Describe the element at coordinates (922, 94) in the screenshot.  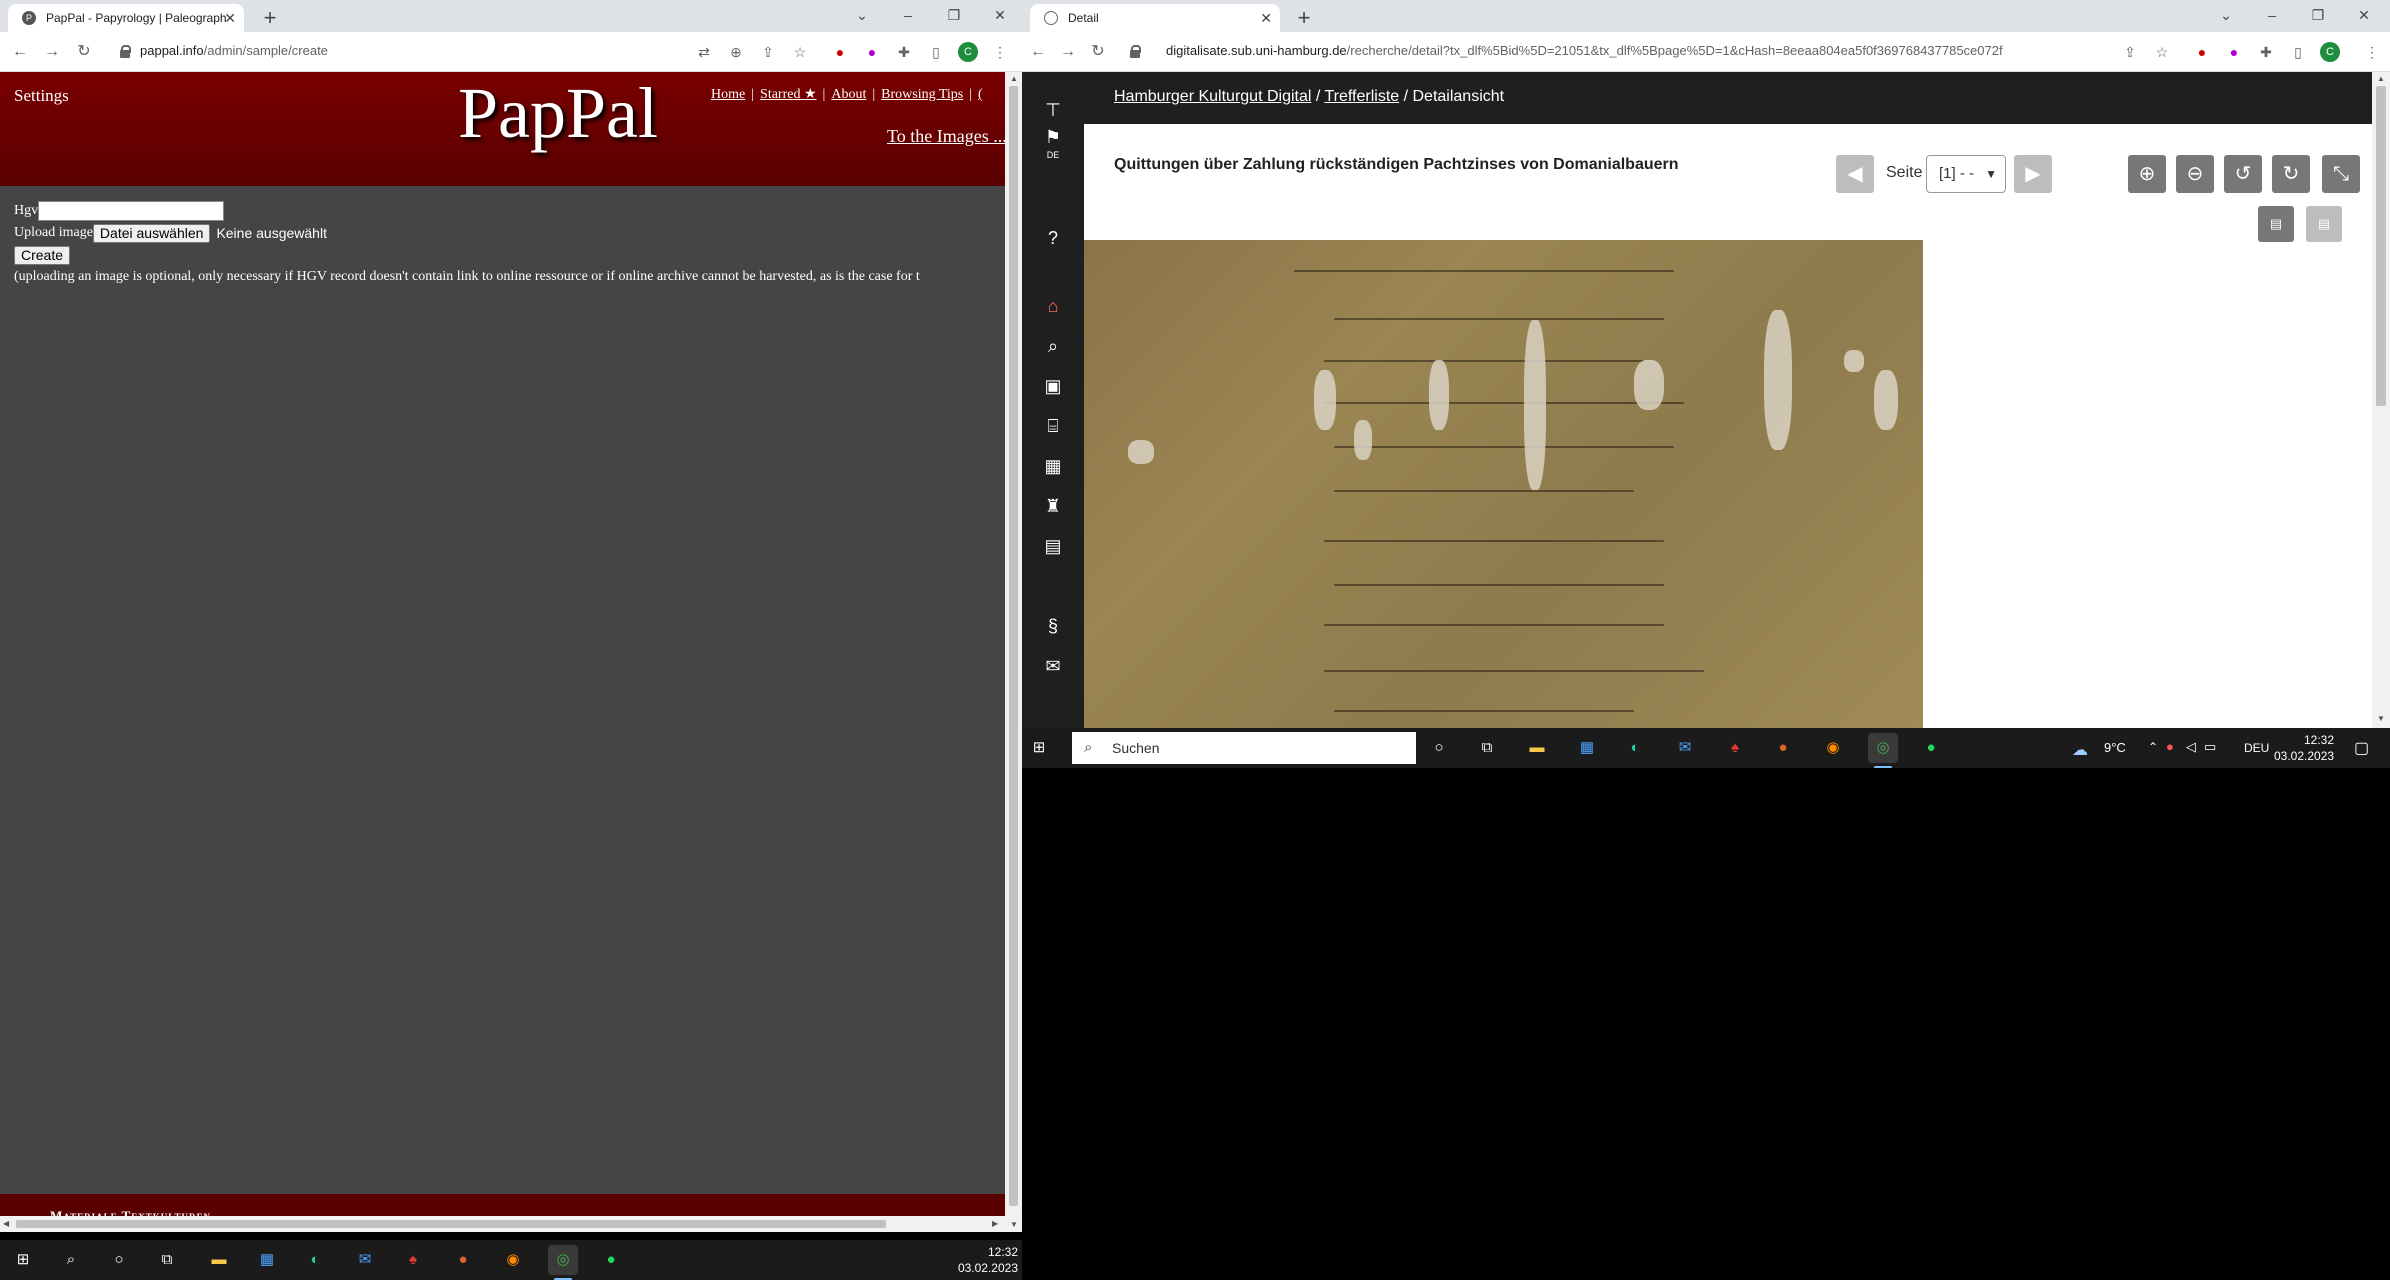
I see `nav-browsing-tips: Browsing Tips` at that location.